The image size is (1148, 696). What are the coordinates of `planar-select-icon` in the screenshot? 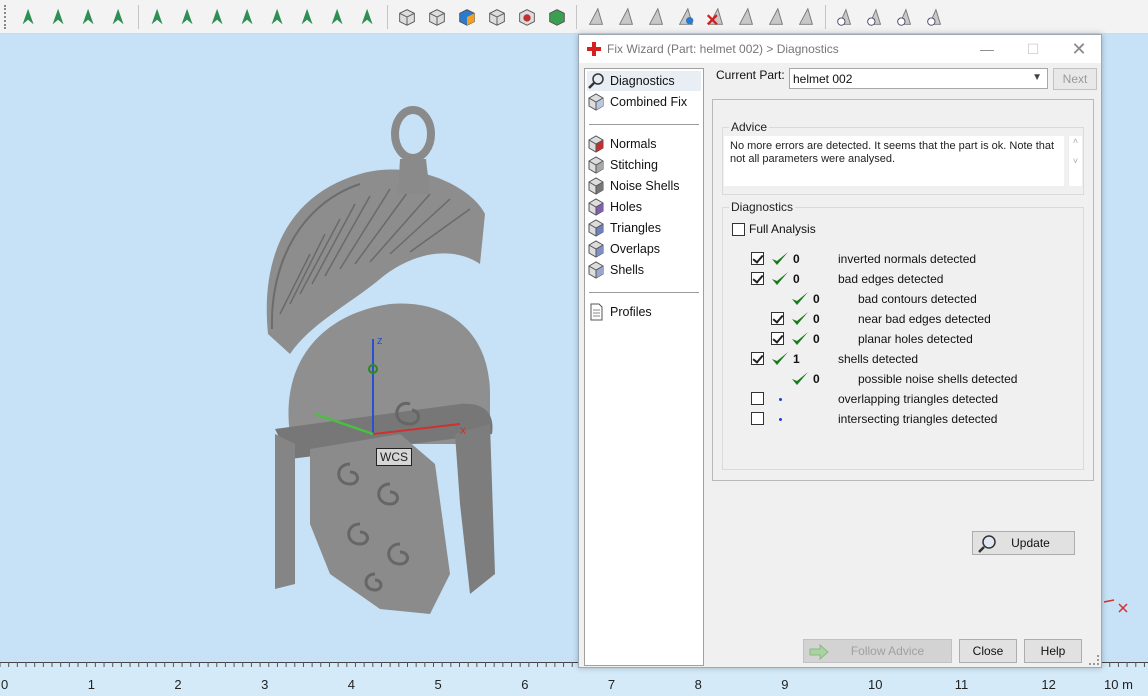 It's located at (278, 17).